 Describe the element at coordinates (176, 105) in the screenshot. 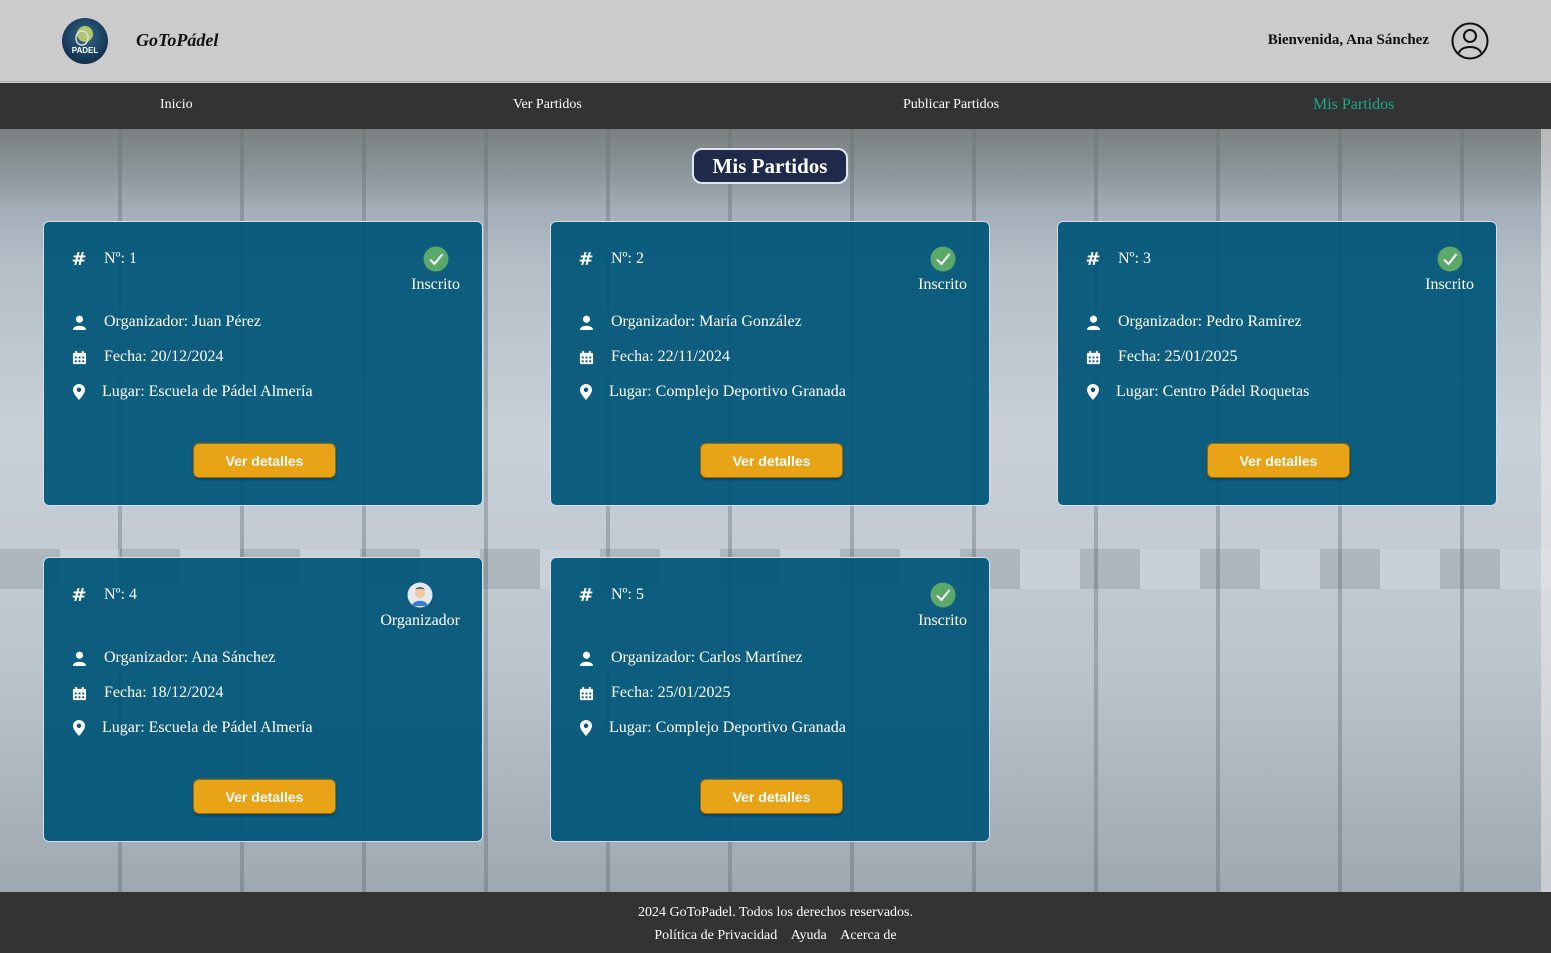

I see `nav-item-inicio: Inicio` at that location.